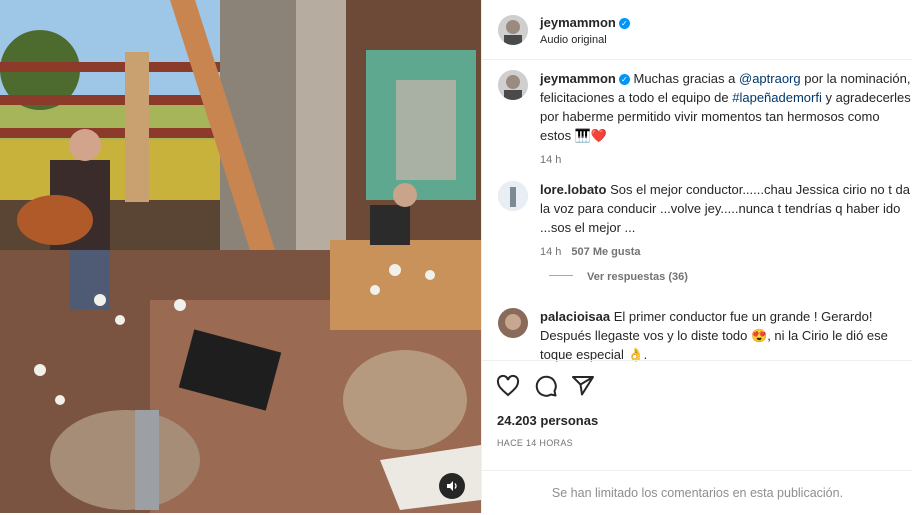 The width and height of the screenshot is (912, 515). I want to click on comment-likes: 507 Me gusta, so click(605, 252).